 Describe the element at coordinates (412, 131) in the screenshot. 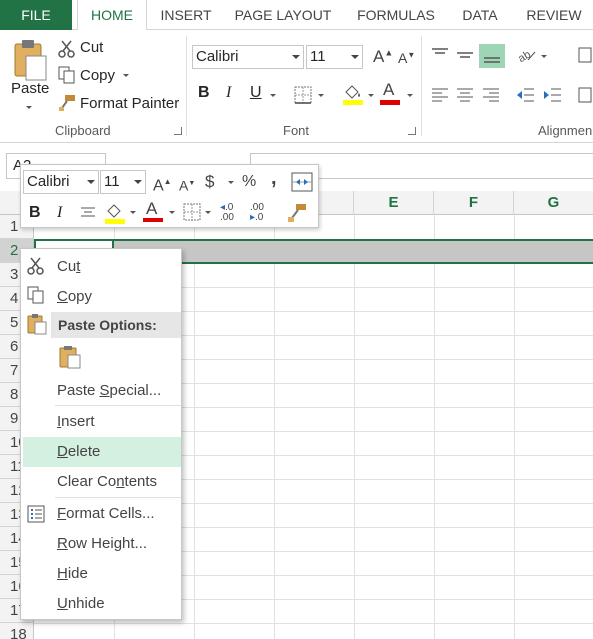

I see `font-launcher-icon` at that location.